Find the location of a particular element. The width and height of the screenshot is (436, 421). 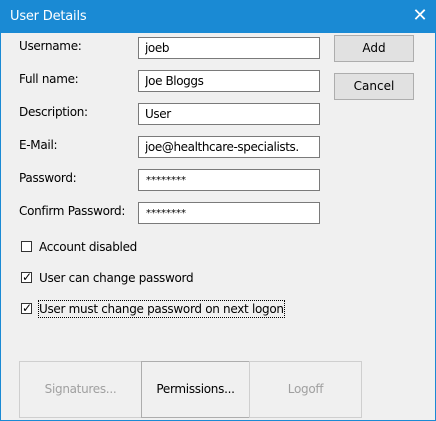

password-field is located at coordinates (229, 180).